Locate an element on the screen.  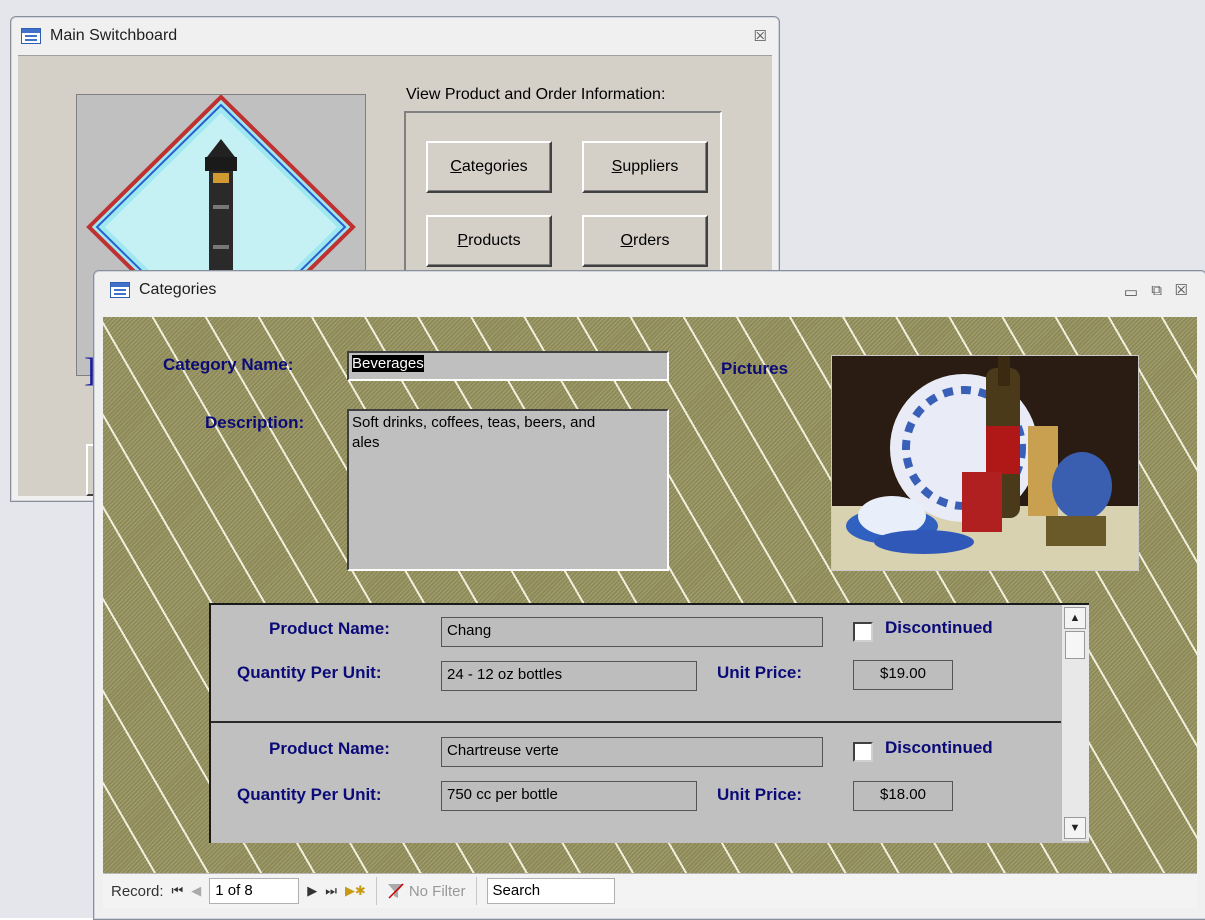
switchboard-title: Main Switchboard is located at coordinates (114, 35).